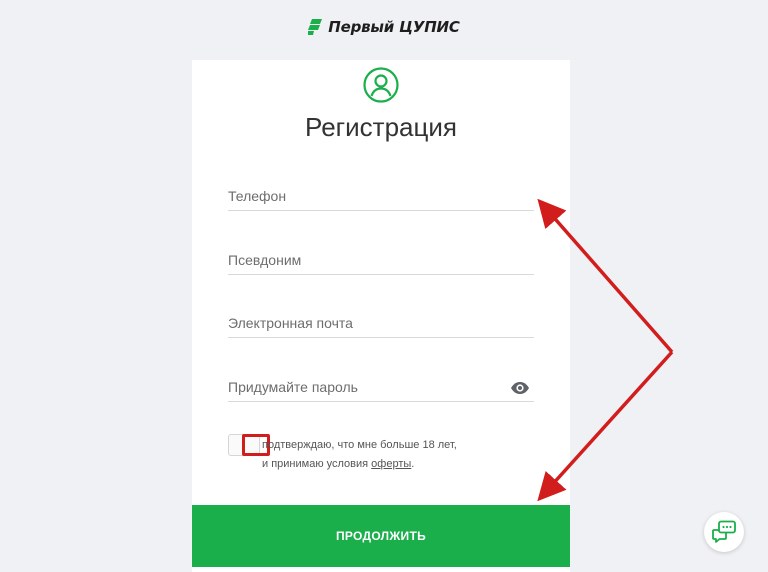 This screenshot has width=768, height=572. I want to click on eye-icon, so click(520, 388).